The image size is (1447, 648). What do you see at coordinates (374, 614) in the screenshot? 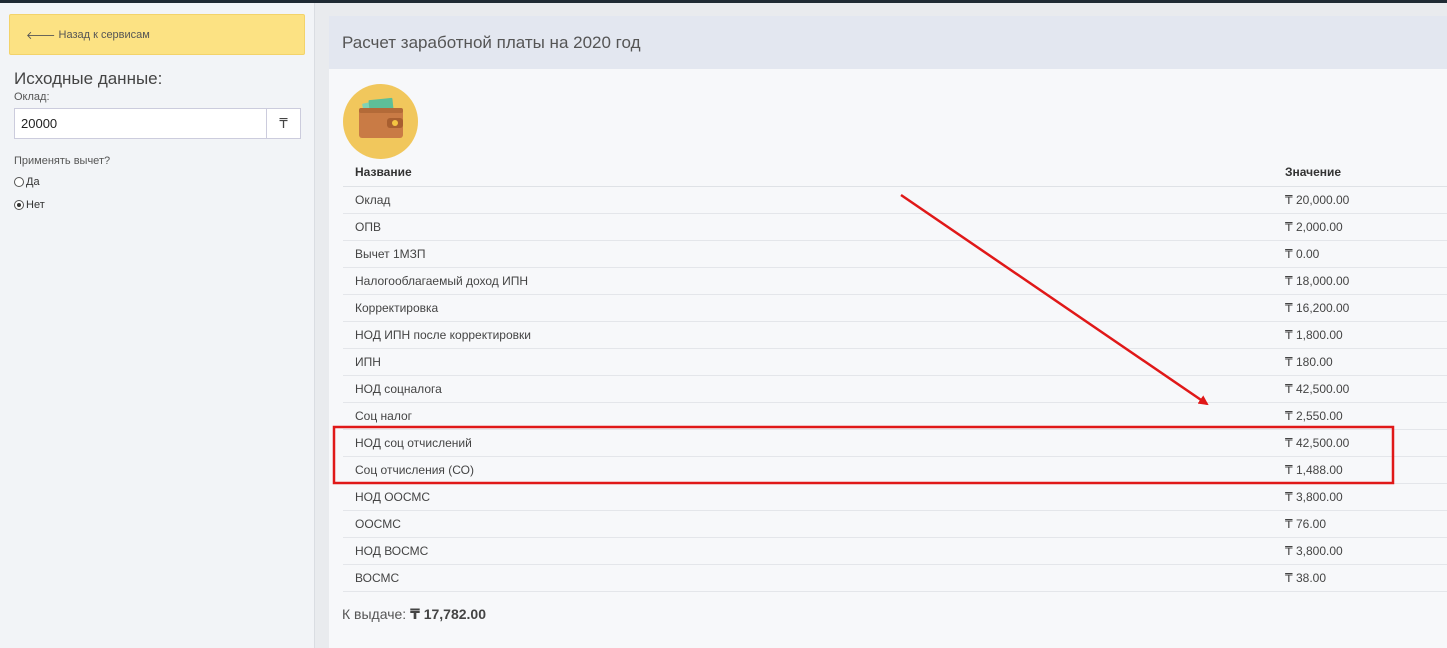
I see `total-label: К выдаче:` at bounding box center [374, 614].